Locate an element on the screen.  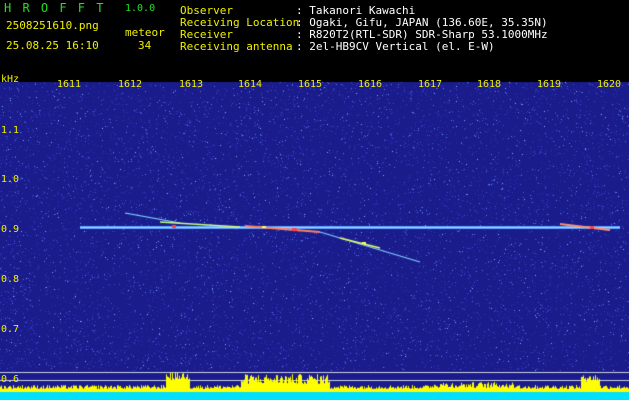
antenna-value: : 2el-HB9CV Vertical (el. E-W) is located at coordinates (395, 46).